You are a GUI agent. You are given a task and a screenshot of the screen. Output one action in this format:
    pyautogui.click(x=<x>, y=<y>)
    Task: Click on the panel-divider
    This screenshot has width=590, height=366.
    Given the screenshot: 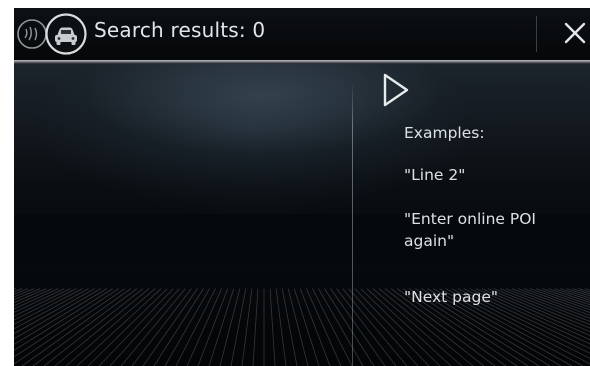 What is the action you would take?
    pyautogui.click(x=352, y=224)
    